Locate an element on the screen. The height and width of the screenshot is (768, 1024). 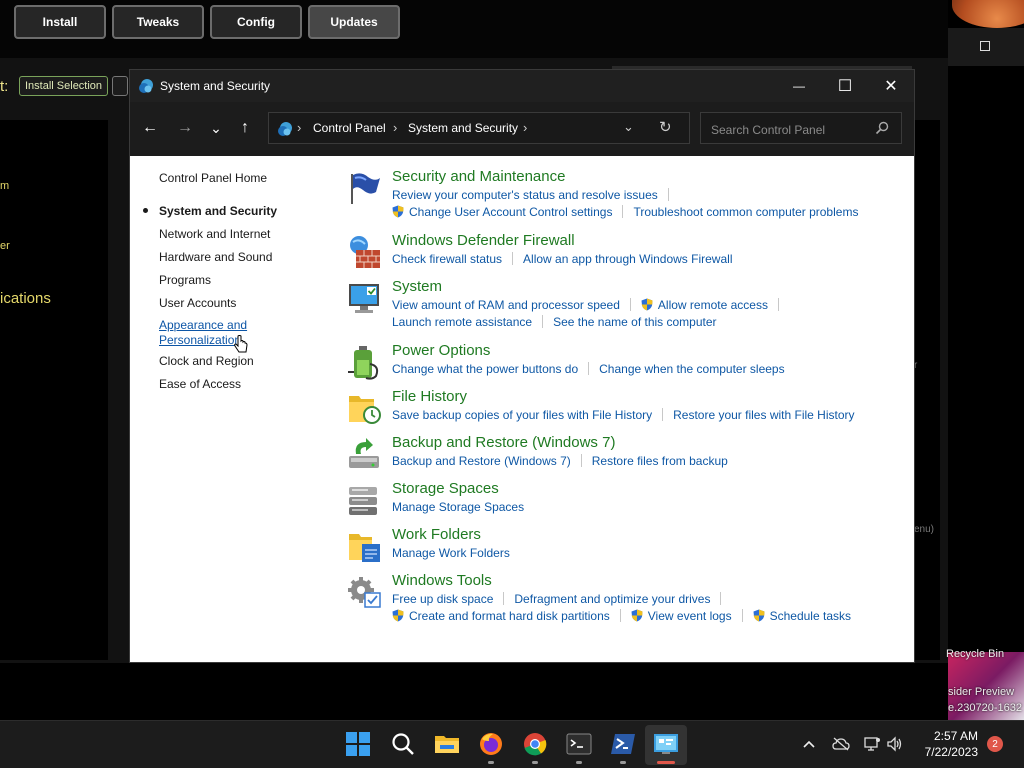
task-link: Restore files from backup is located at coordinates (660, 461).